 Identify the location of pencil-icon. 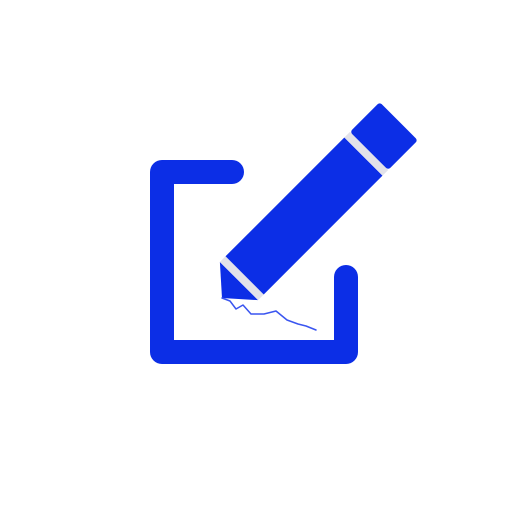
(318, 202).